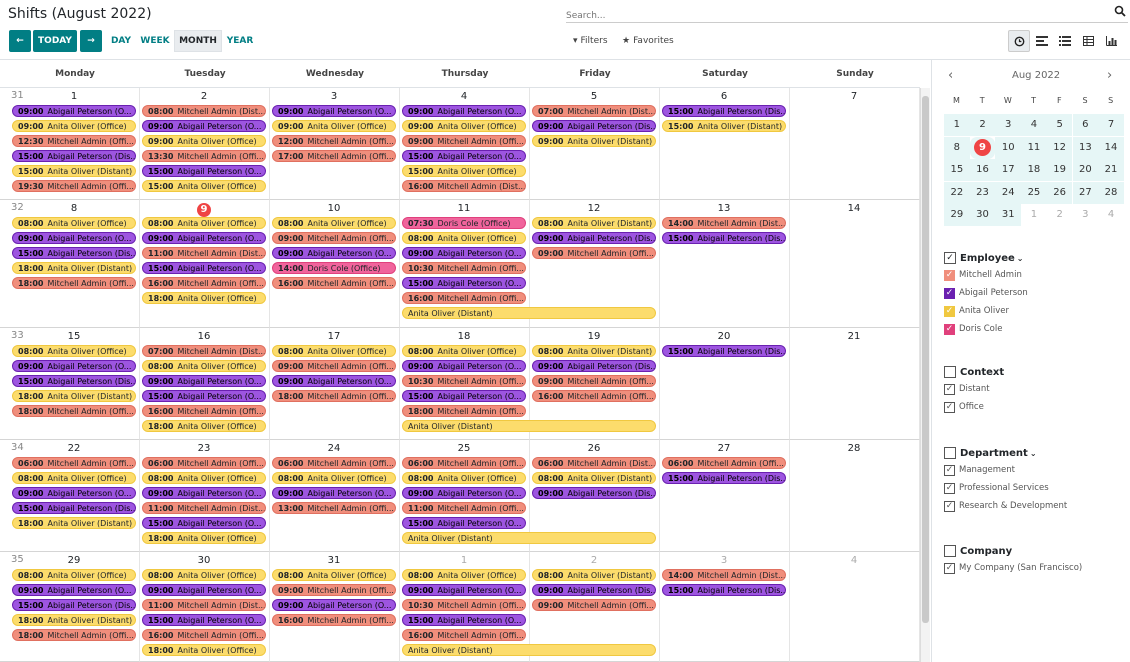 This screenshot has width=1130, height=662. Describe the element at coordinates (986, 311) in the screenshot. I see `filter-item: ✓ Anita Oliver` at that location.